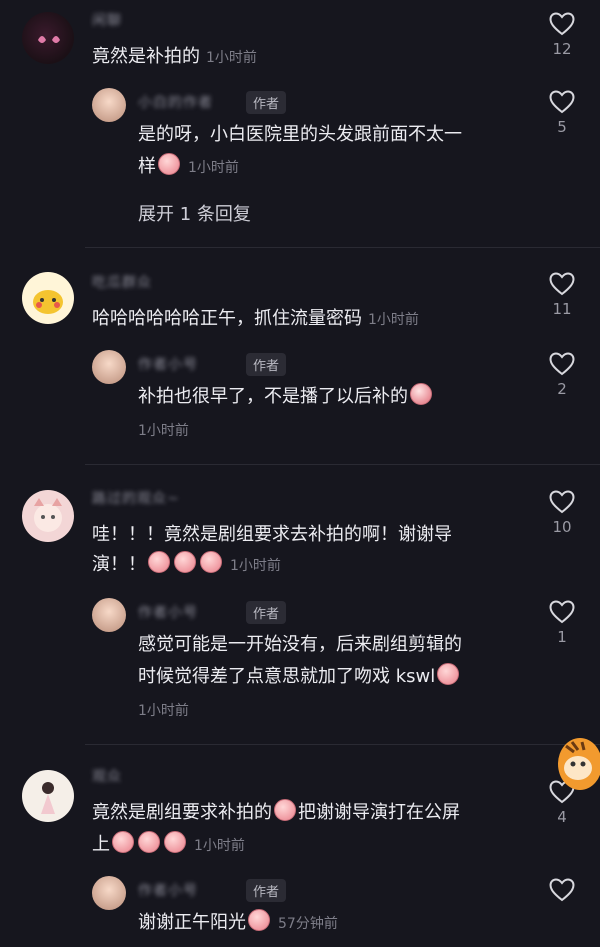 This screenshot has width=600, height=947. What do you see at coordinates (562, 389) in the screenshot?
I see `like-count: 2` at bounding box center [562, 389].